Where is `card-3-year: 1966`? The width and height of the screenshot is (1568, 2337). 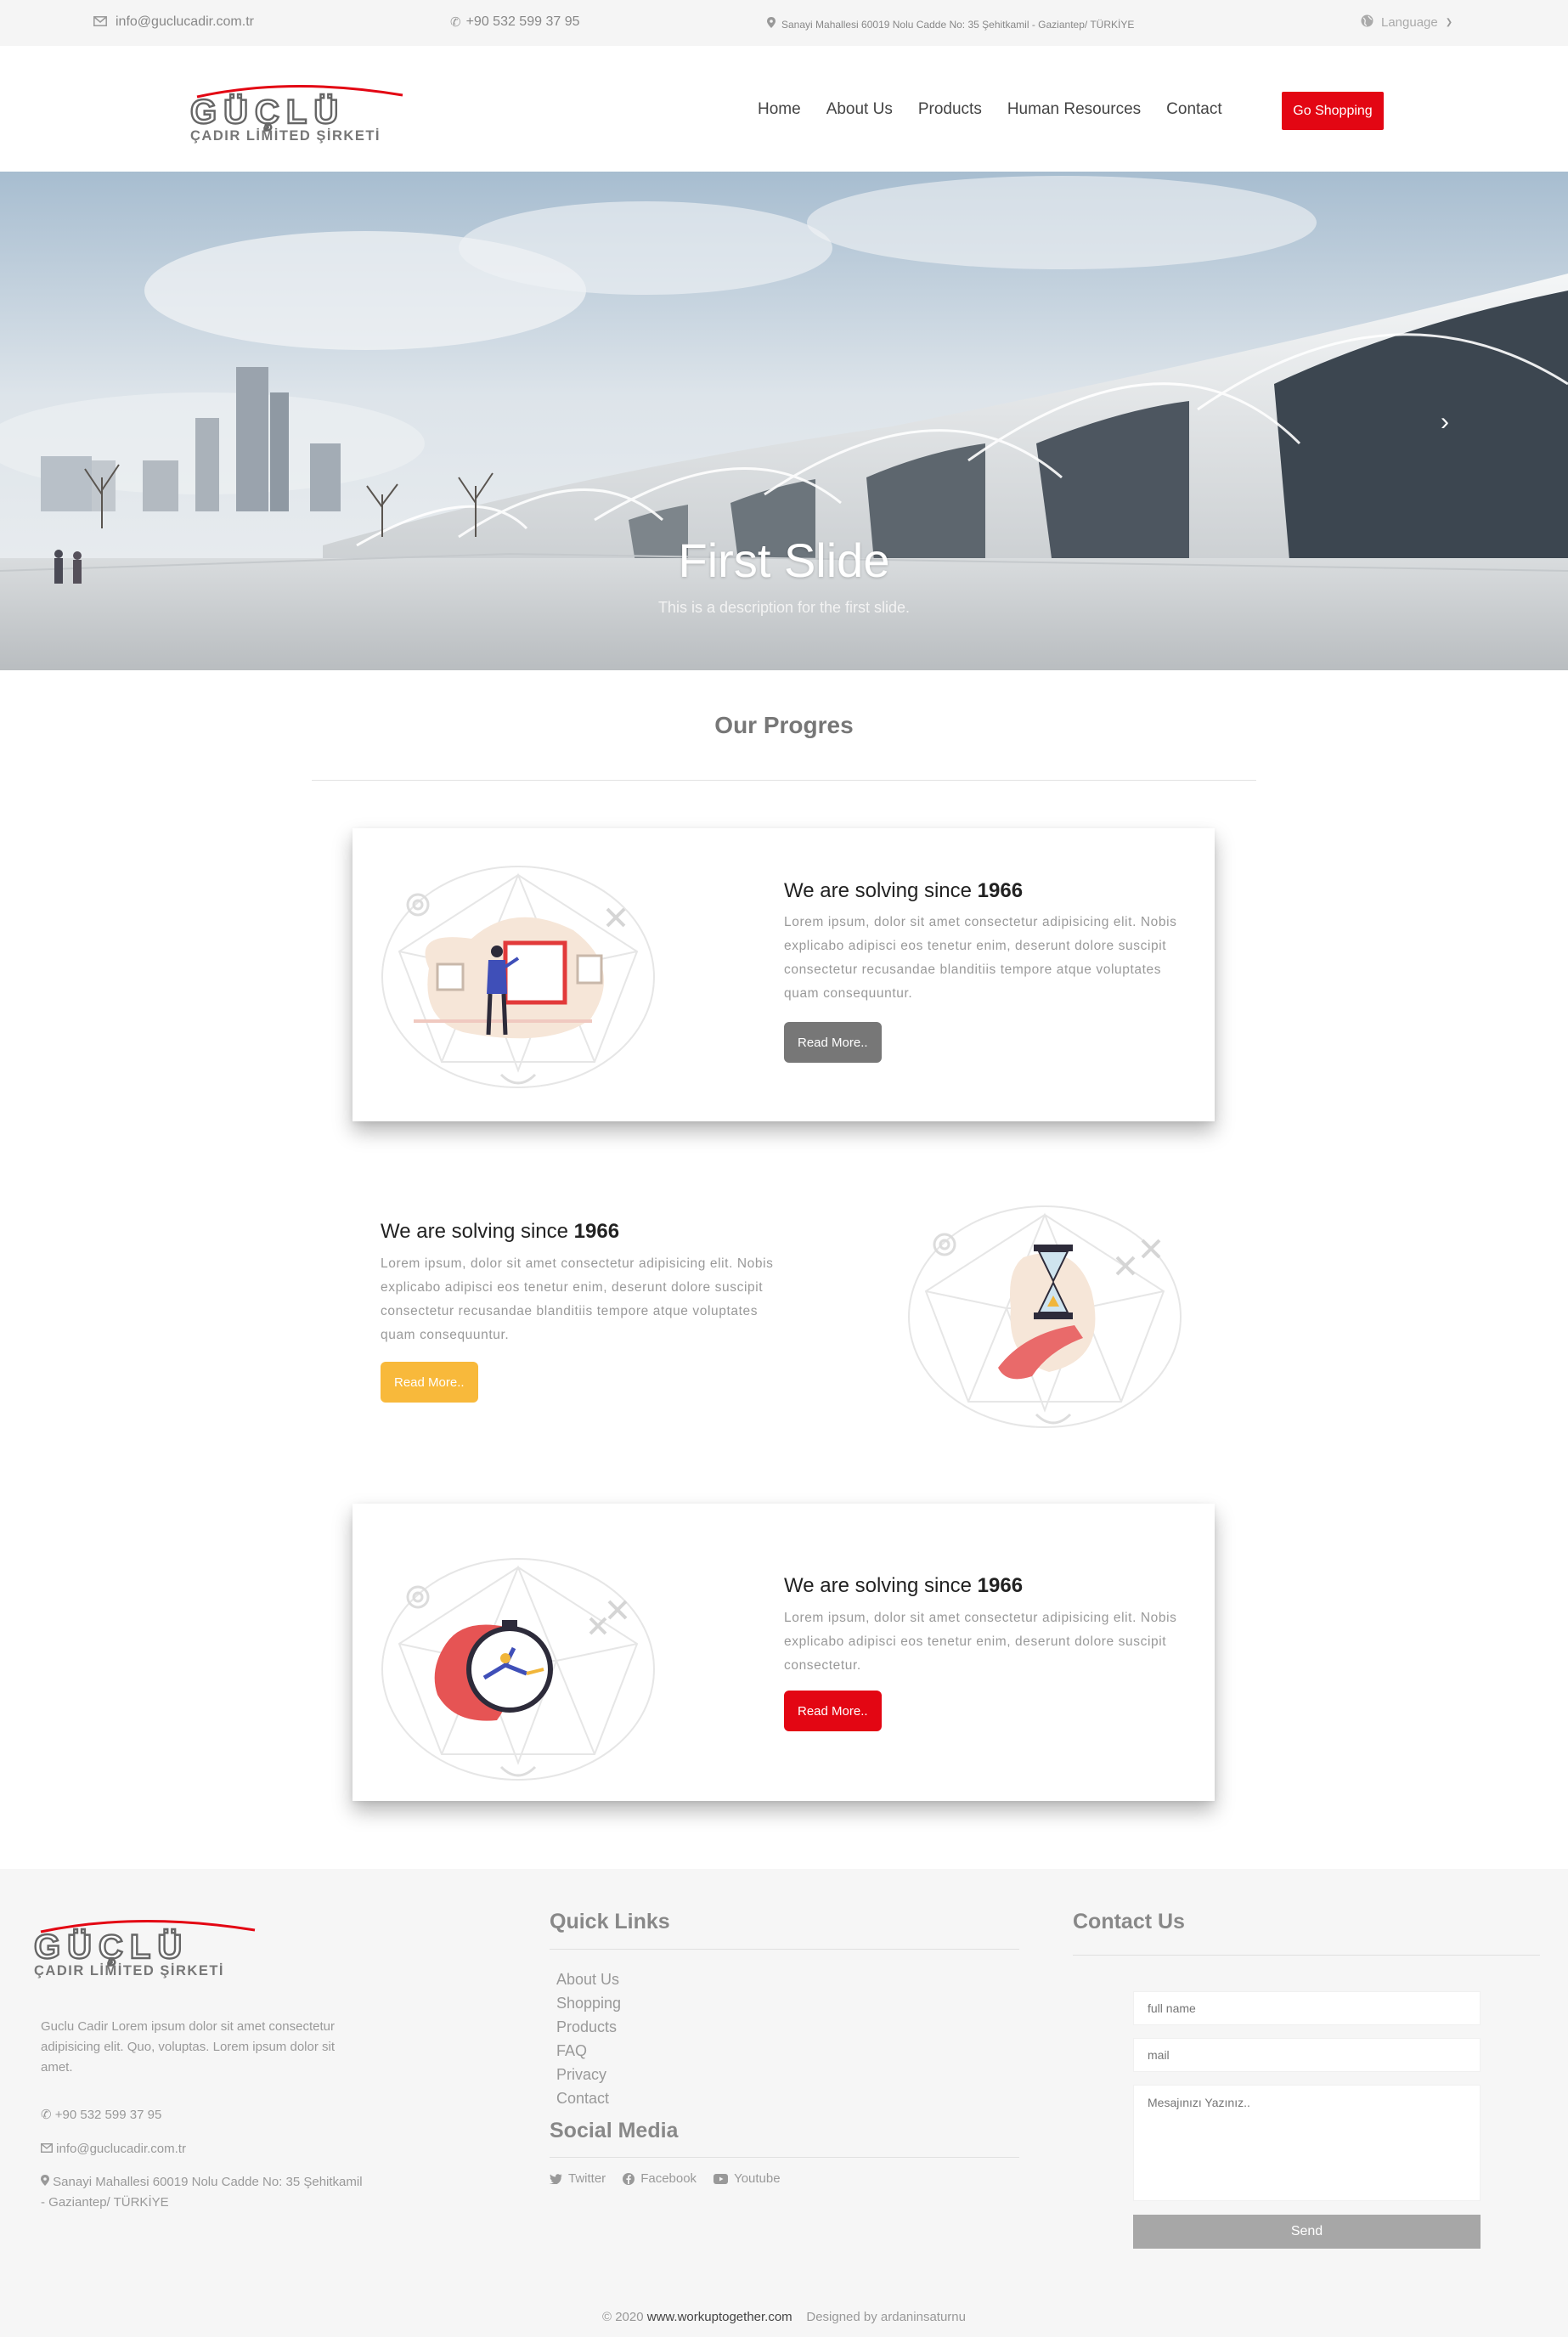 card-3-year: 1966 is located at coordinates (1000, 1585).